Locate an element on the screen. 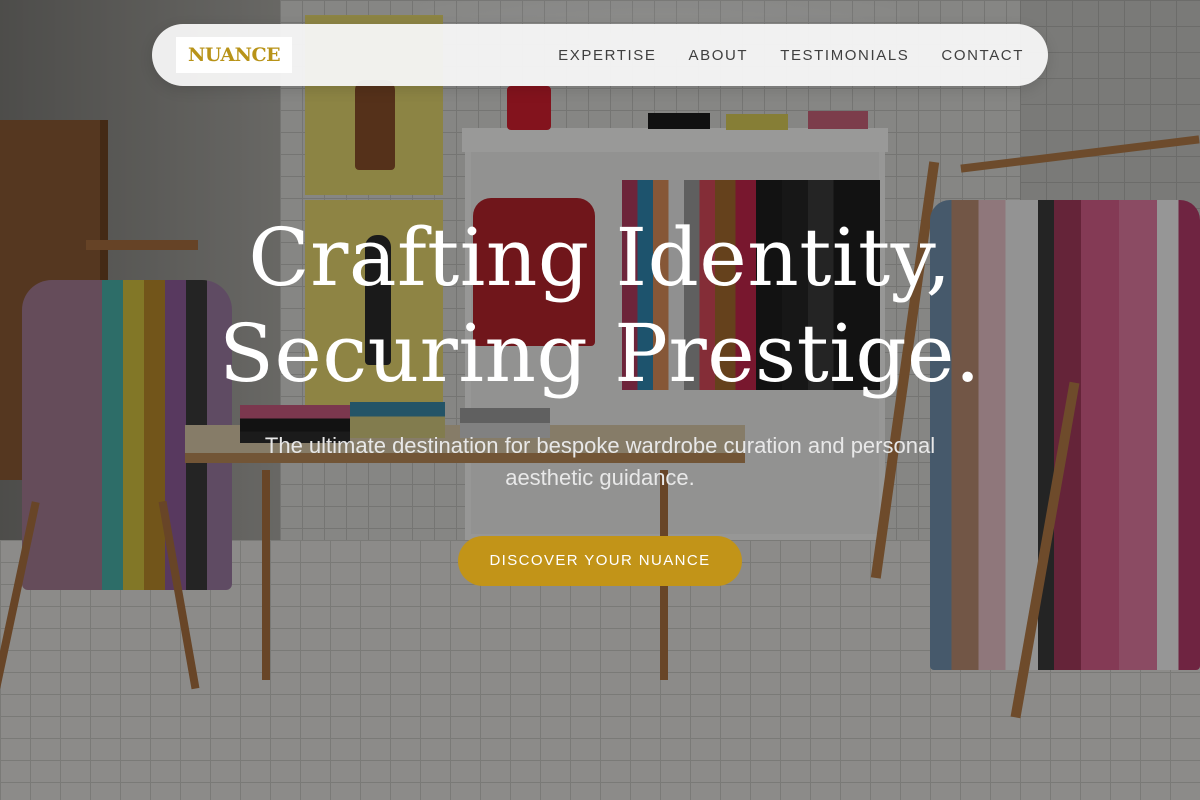 This screenshot has height=800, width=1200. nav-links: EXPERTISE ABOUT TESTIMONIALS CONTACT is located at coordinates (791, 55).